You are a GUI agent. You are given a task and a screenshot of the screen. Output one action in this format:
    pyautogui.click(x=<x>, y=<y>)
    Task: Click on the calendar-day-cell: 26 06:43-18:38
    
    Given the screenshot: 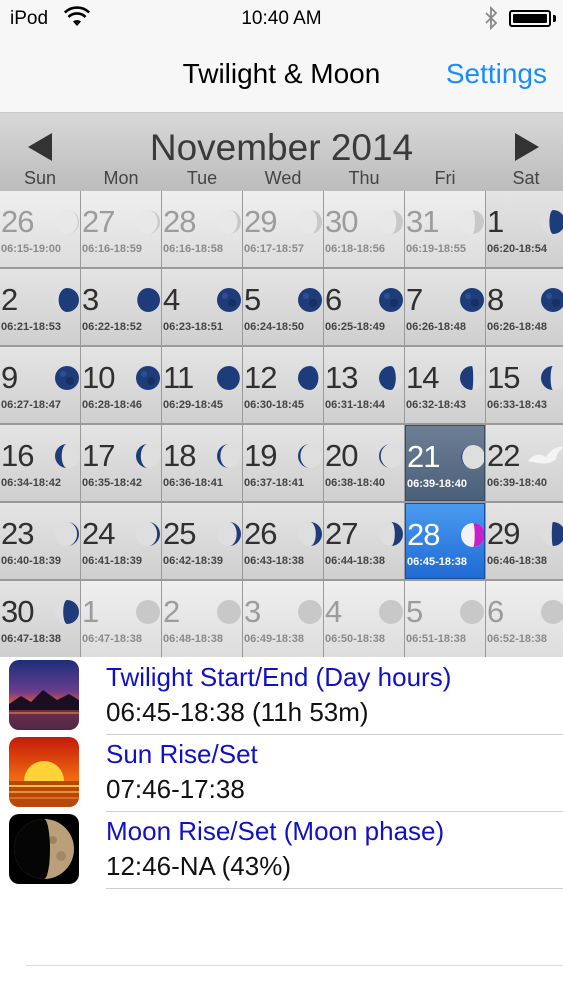 What is the action you would take?
    pyautogui.click(x=283, y=541)
    